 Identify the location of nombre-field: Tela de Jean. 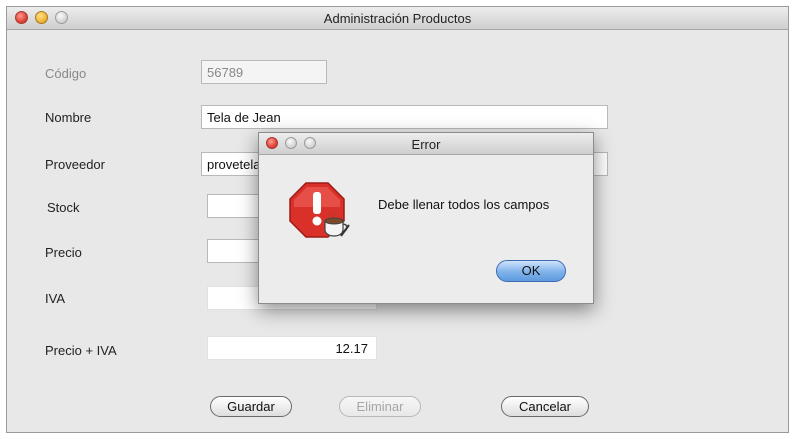
(404, 117).